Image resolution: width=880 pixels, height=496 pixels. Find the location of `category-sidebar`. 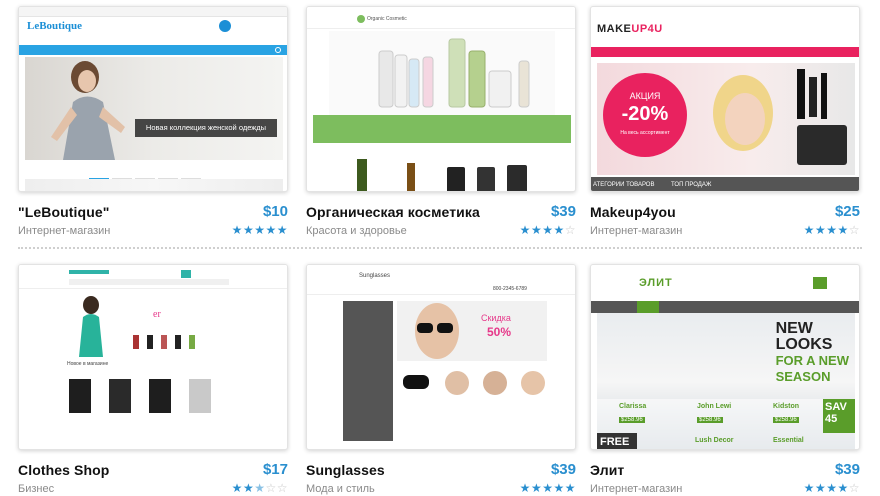

category-sidebar is located at coordinates (368, 371).